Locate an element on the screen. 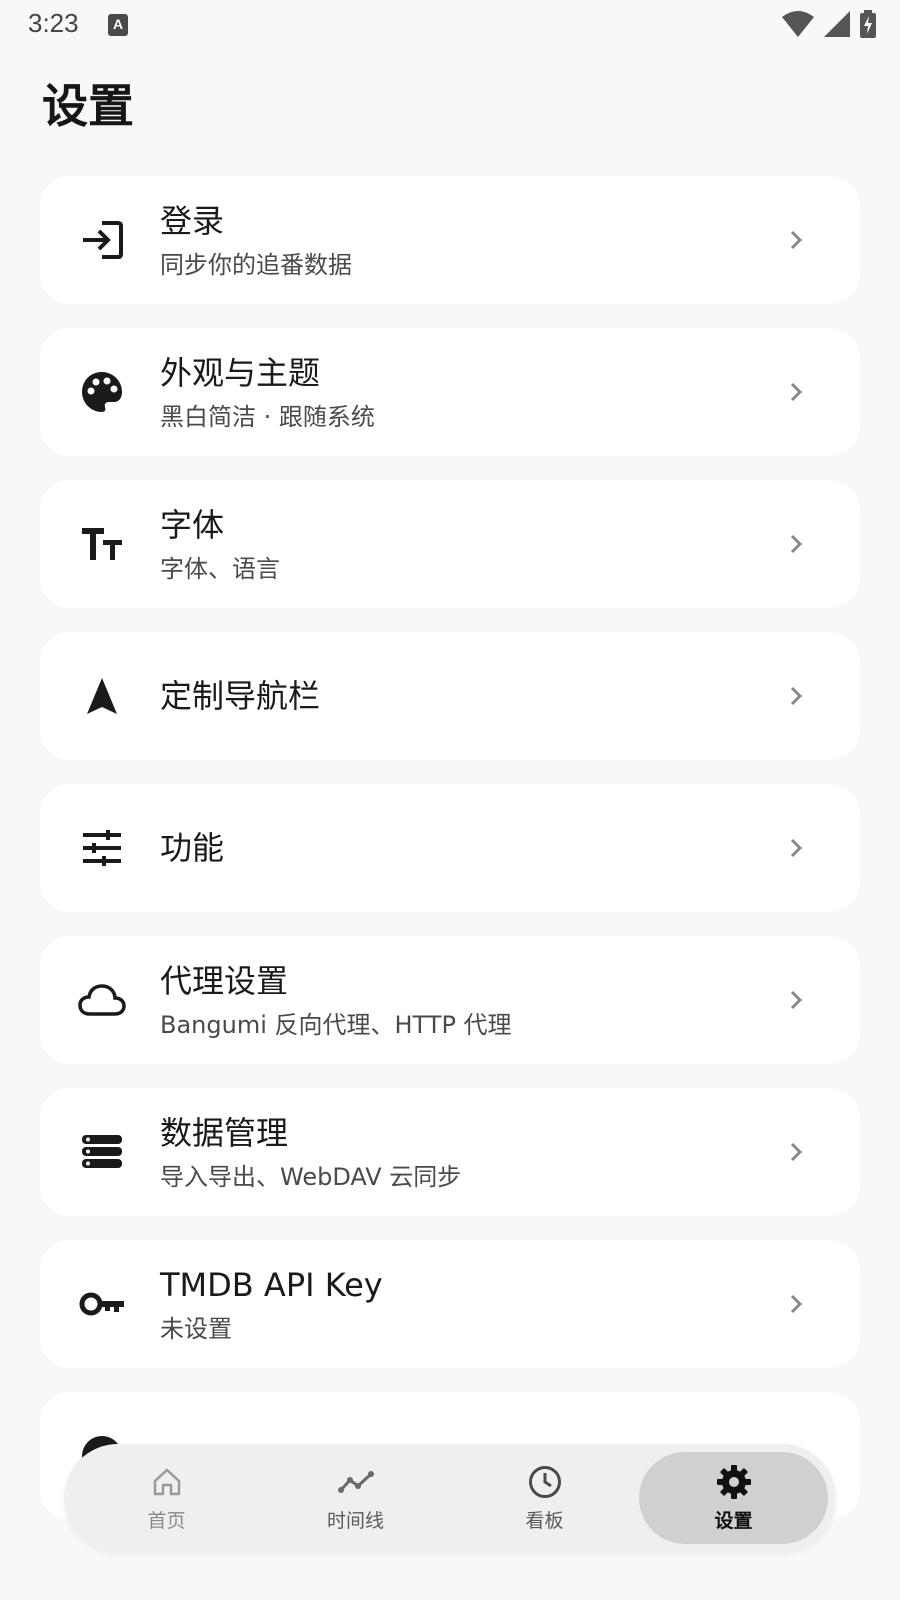 The height and width of the screenshot is (1600, 900). settings-item-subtitle: 未设置 is located at coordinates (196, 1329).